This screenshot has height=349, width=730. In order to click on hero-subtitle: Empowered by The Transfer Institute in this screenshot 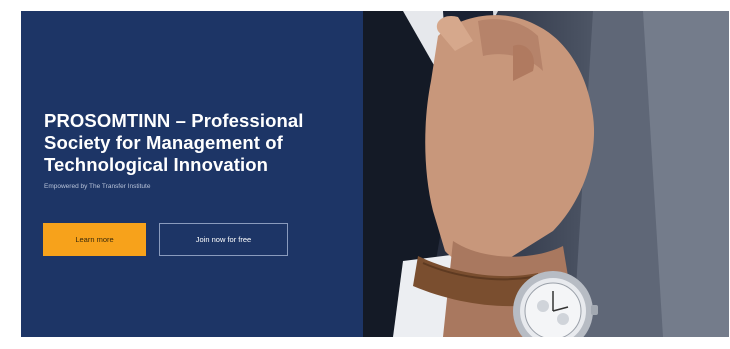, I will do `click(97, 186)`.